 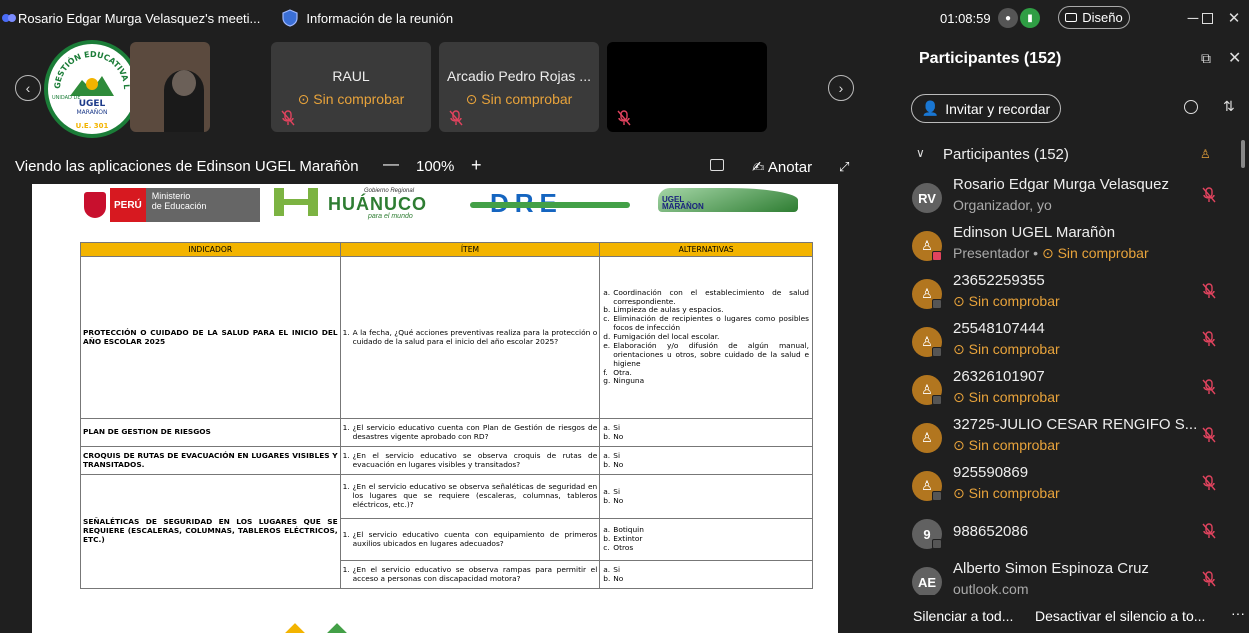 I want to click on scrollbar, so click(x=1243, y=154).